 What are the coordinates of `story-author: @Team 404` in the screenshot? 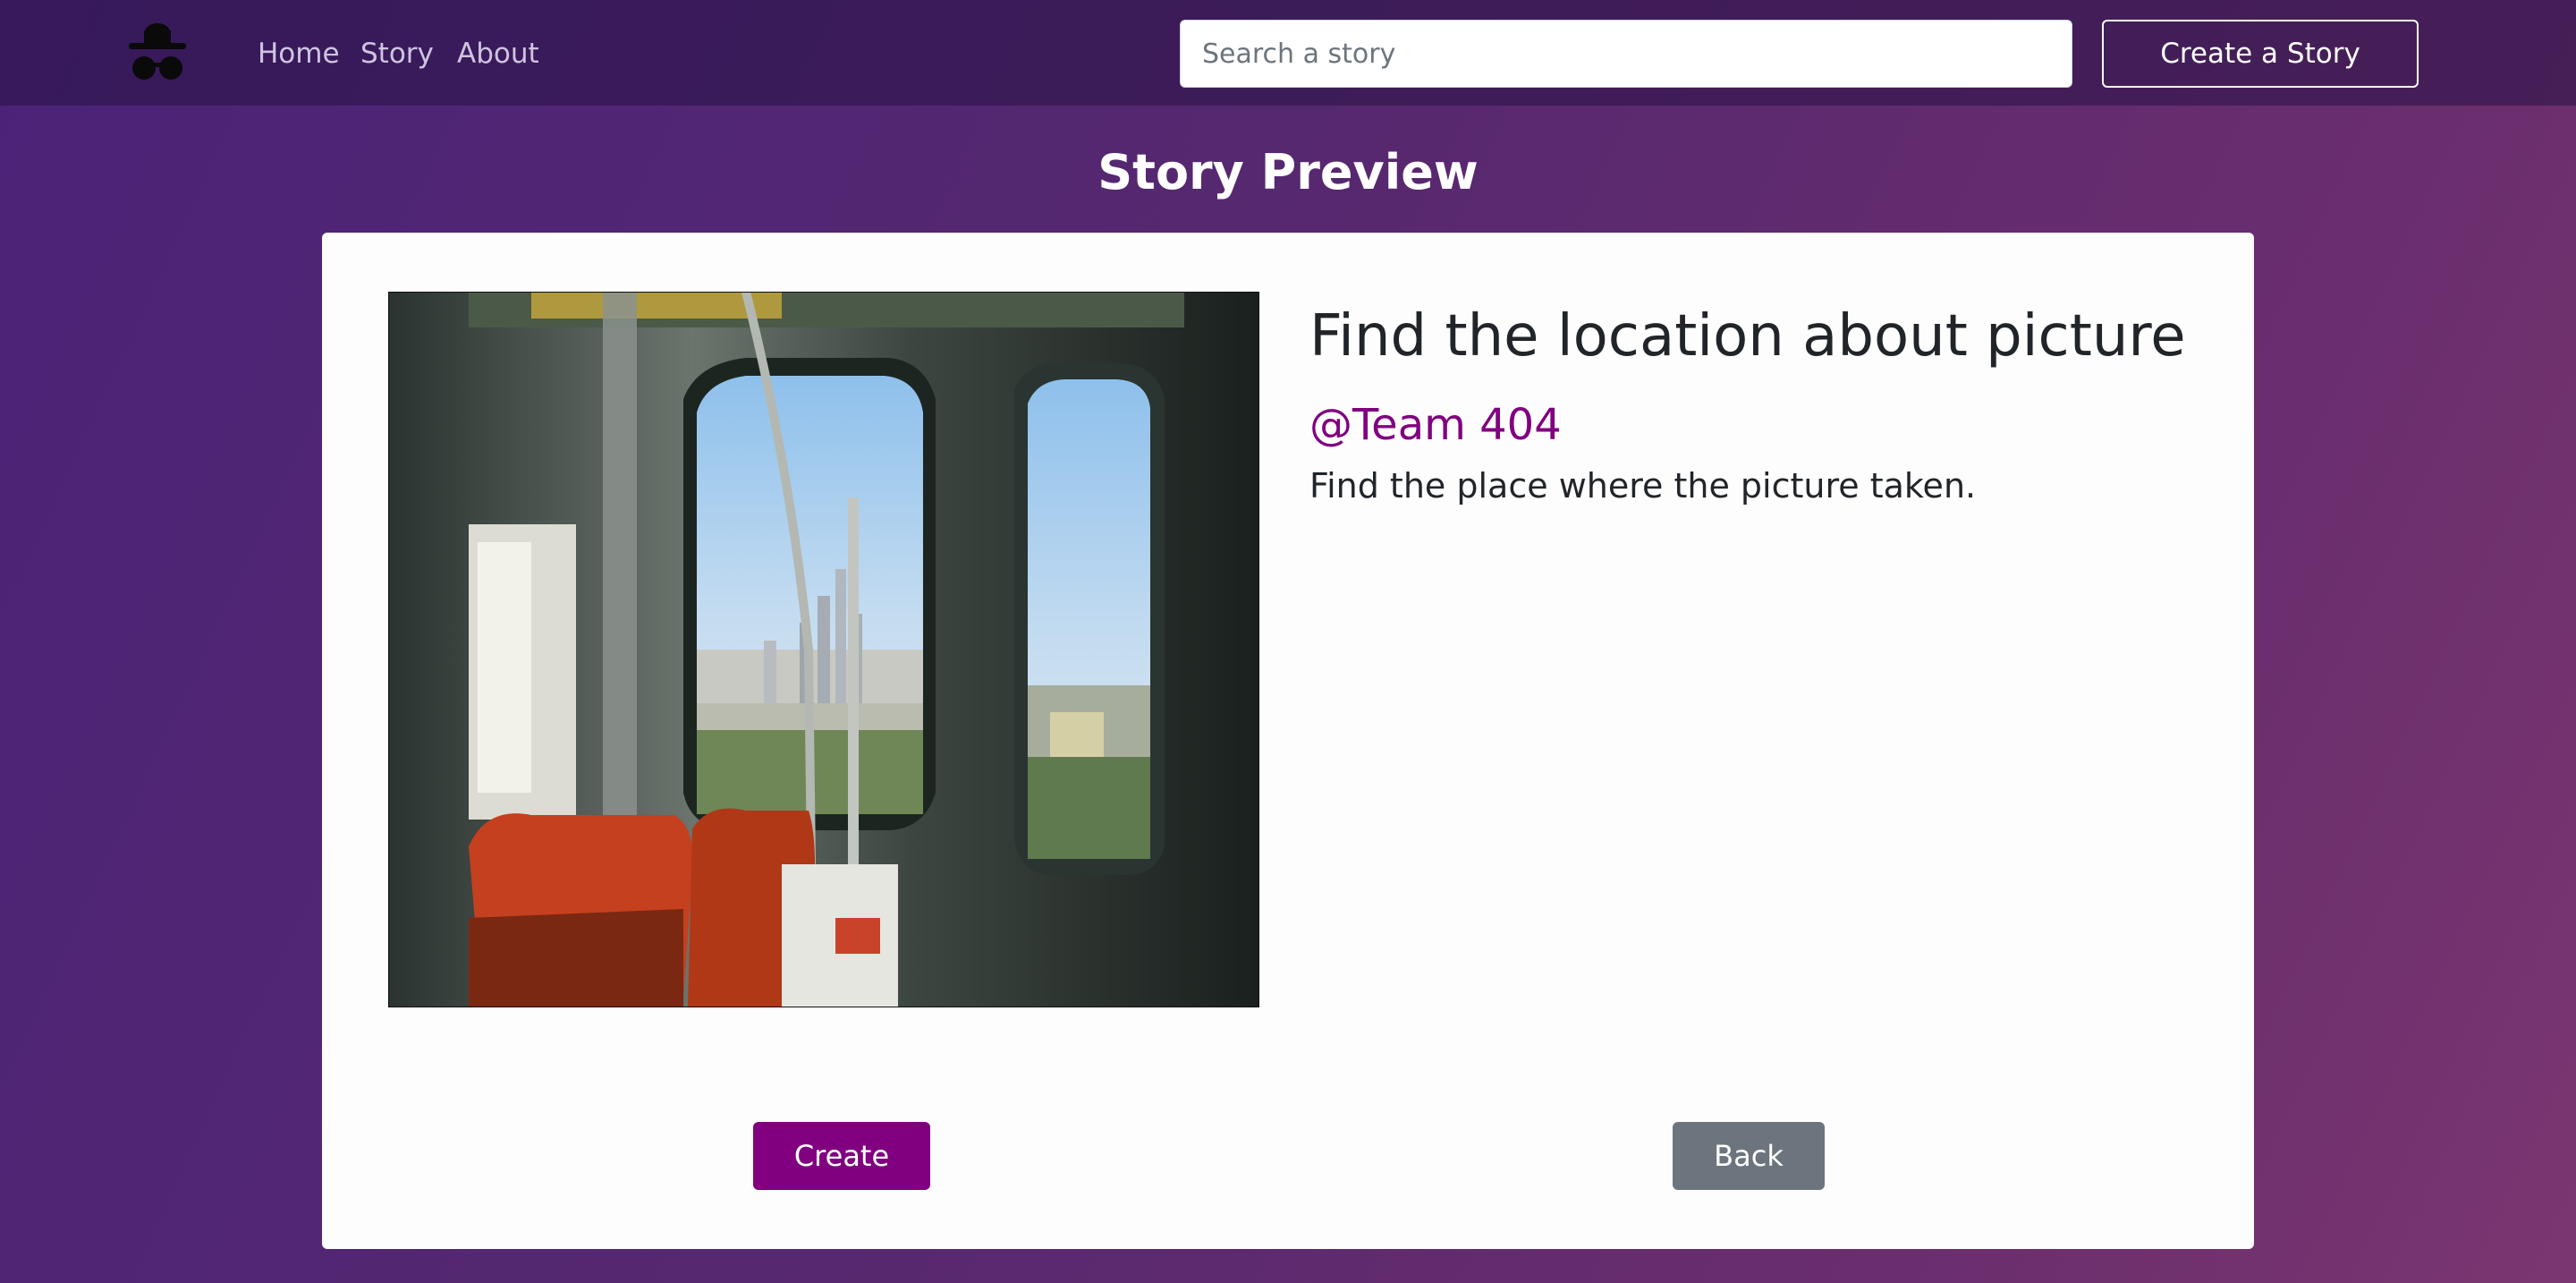 It's located at (1435, 425).